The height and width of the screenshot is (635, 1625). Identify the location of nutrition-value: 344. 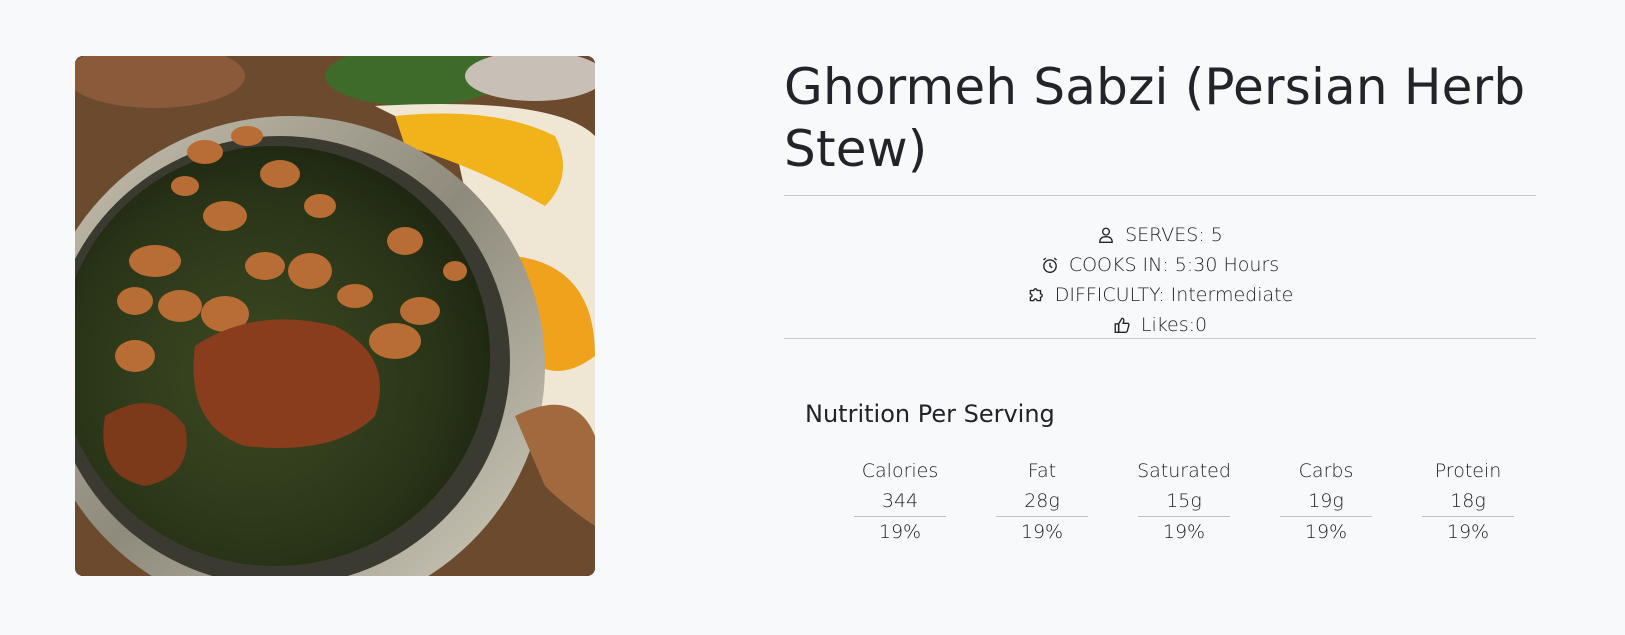
(900, 501).